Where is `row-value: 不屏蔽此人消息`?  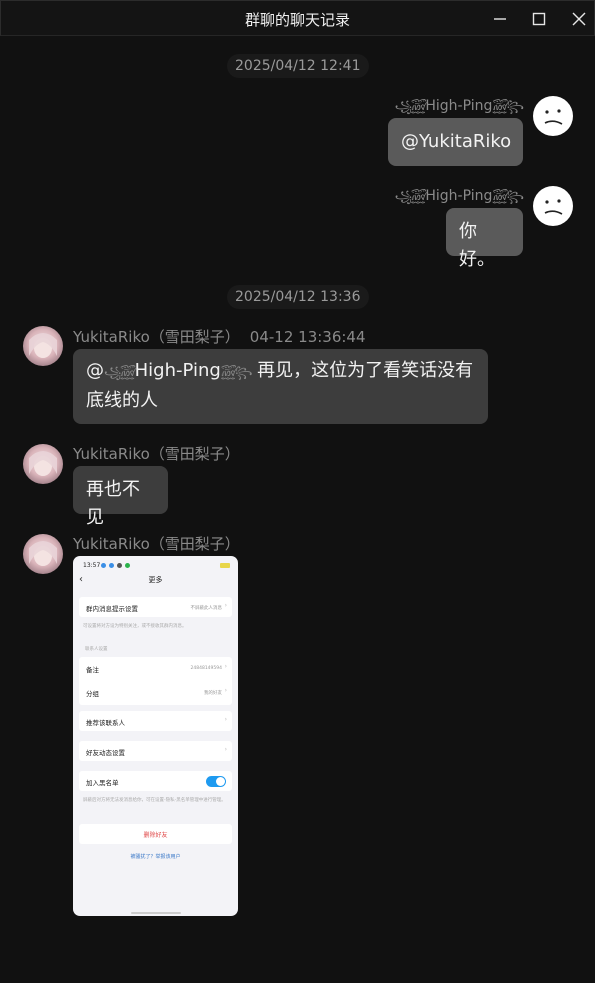
row-value: 不屏蔽此人消息 is located at coordinates (206, 608).